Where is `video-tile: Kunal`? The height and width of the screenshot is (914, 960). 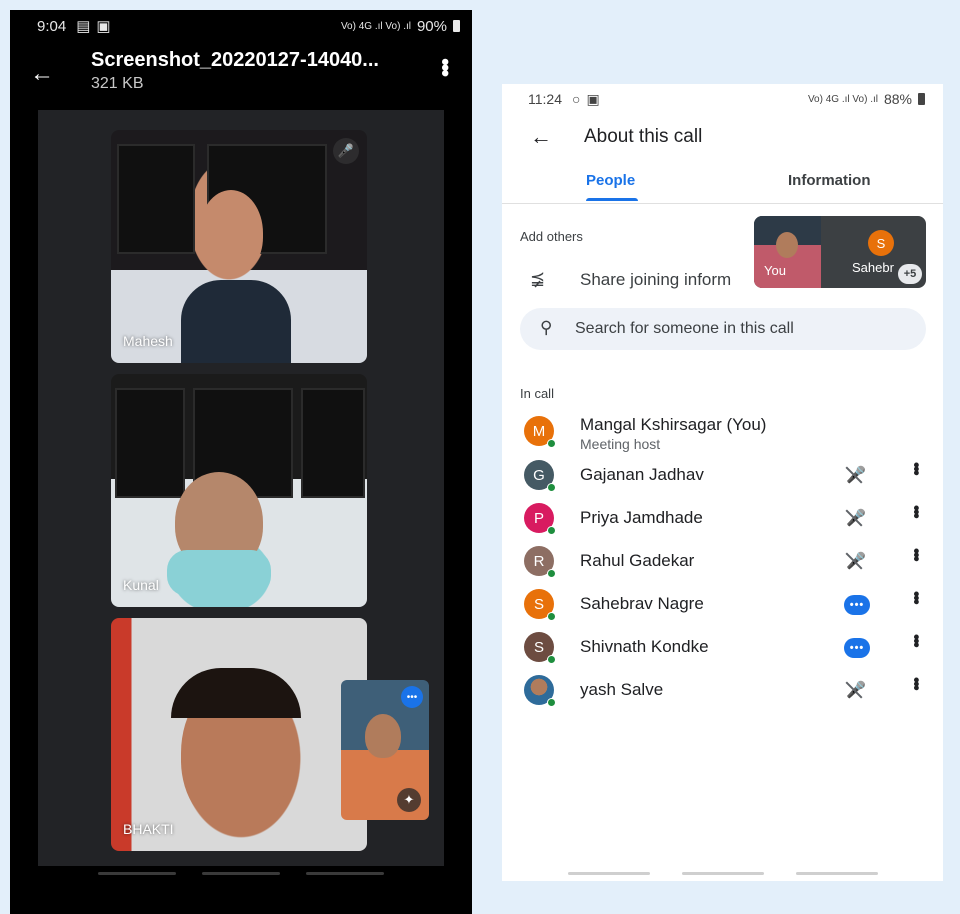 video-tile: Kunal is located at coordinates (239, 490).